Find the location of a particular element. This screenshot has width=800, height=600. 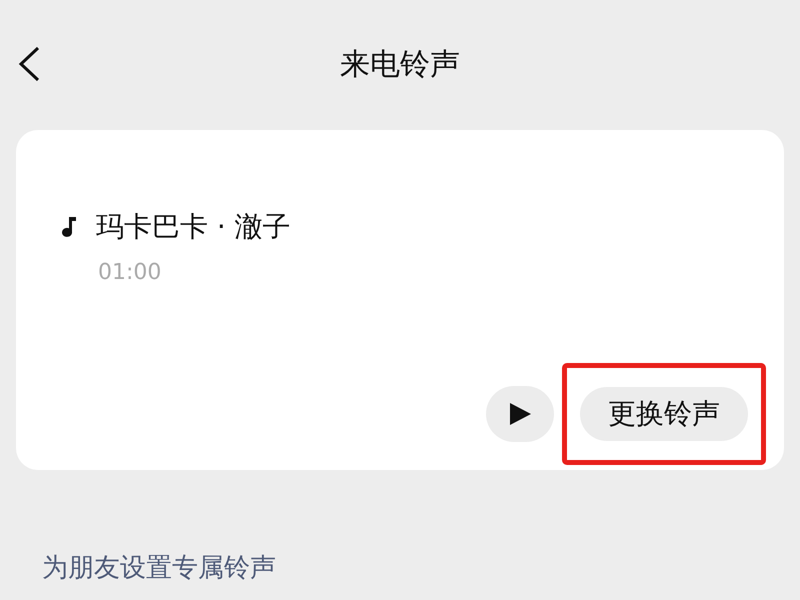

ringtone-duration: 01:00 is located at coordinates (130, 272).